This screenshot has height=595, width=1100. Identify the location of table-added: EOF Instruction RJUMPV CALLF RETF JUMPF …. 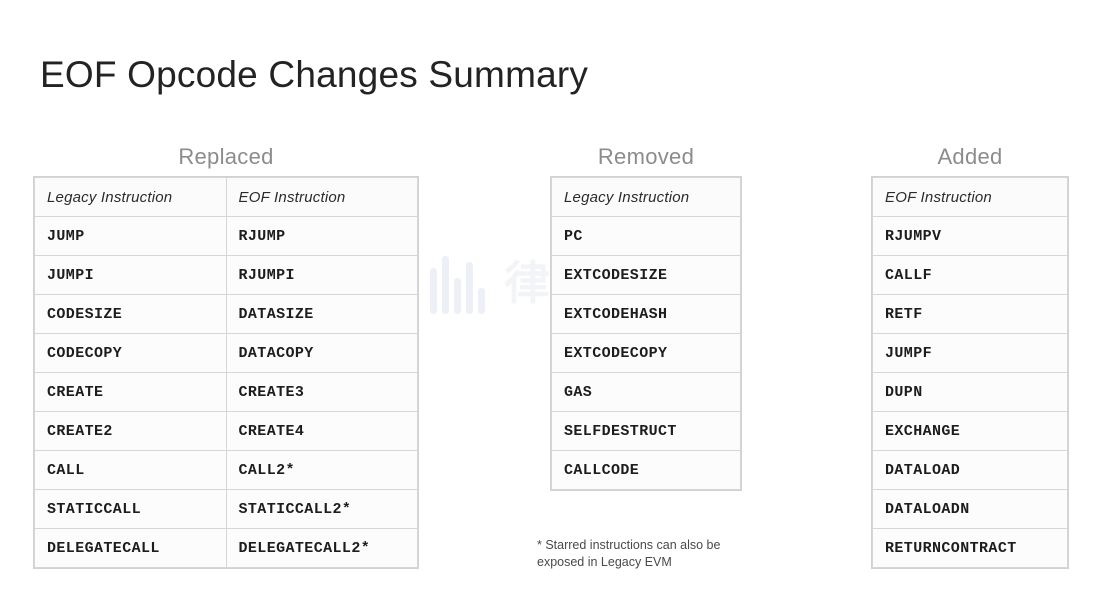
(970, 372).